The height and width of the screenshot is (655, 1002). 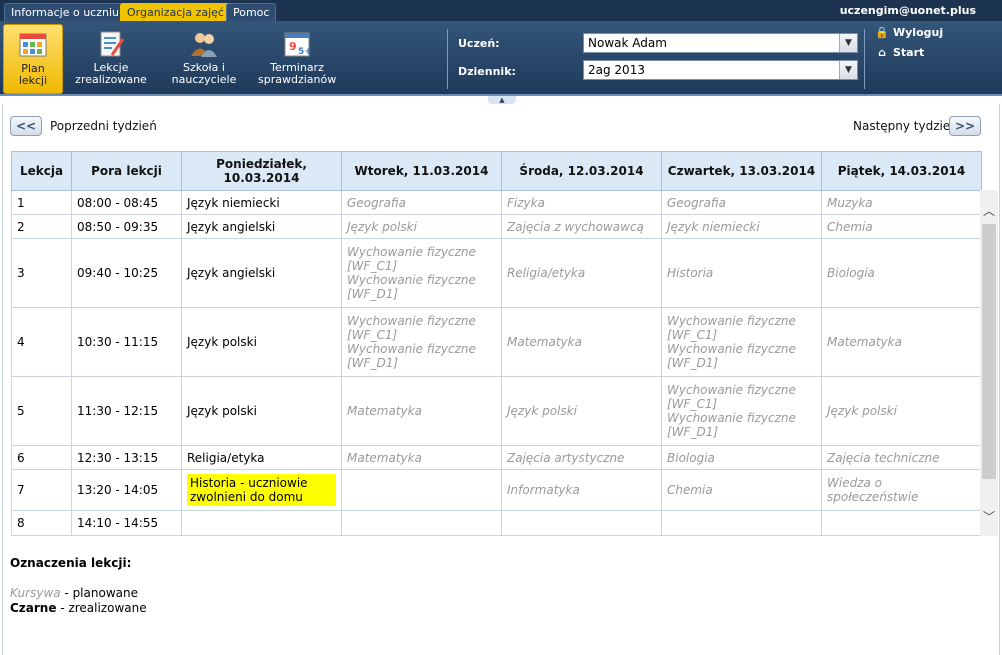 I want to click on logout-link: 🔒 Wyloguj, so click(x=909, y=32).